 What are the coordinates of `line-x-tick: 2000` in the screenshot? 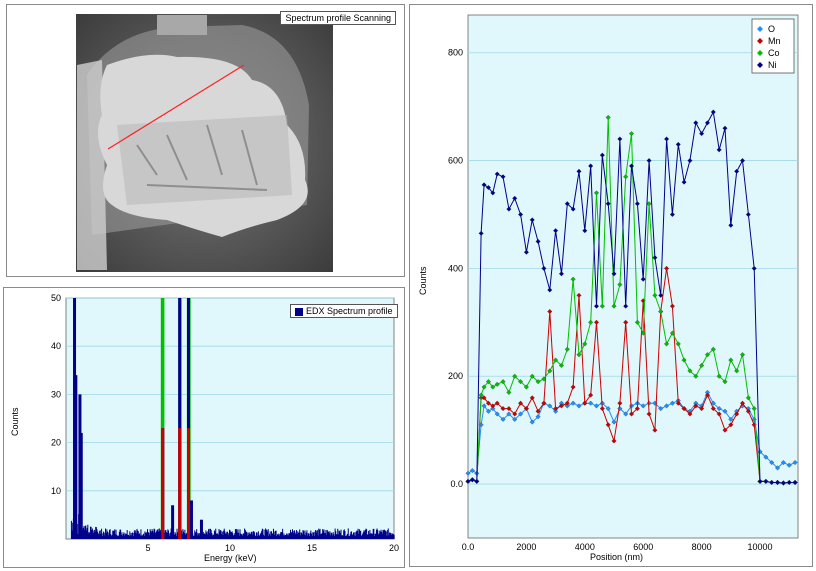 It's located at (526, 547).